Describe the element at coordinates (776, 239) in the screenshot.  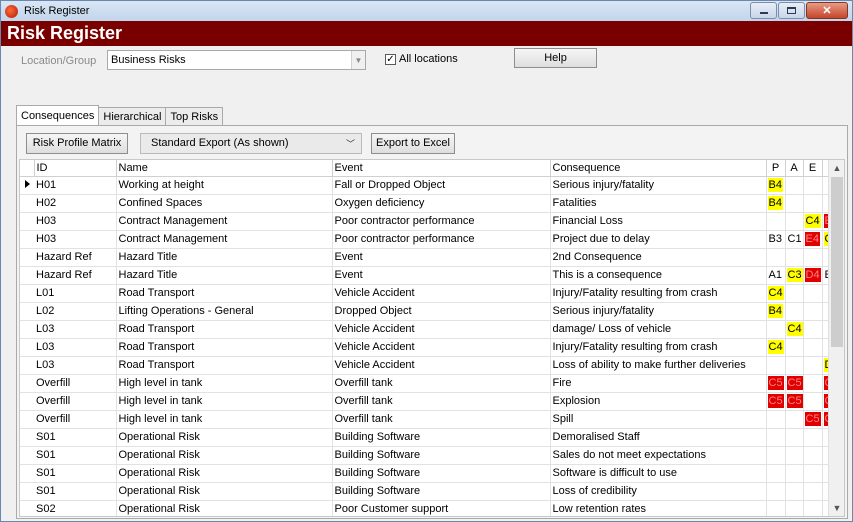
I see `cell-rating-p: B3` at that location.